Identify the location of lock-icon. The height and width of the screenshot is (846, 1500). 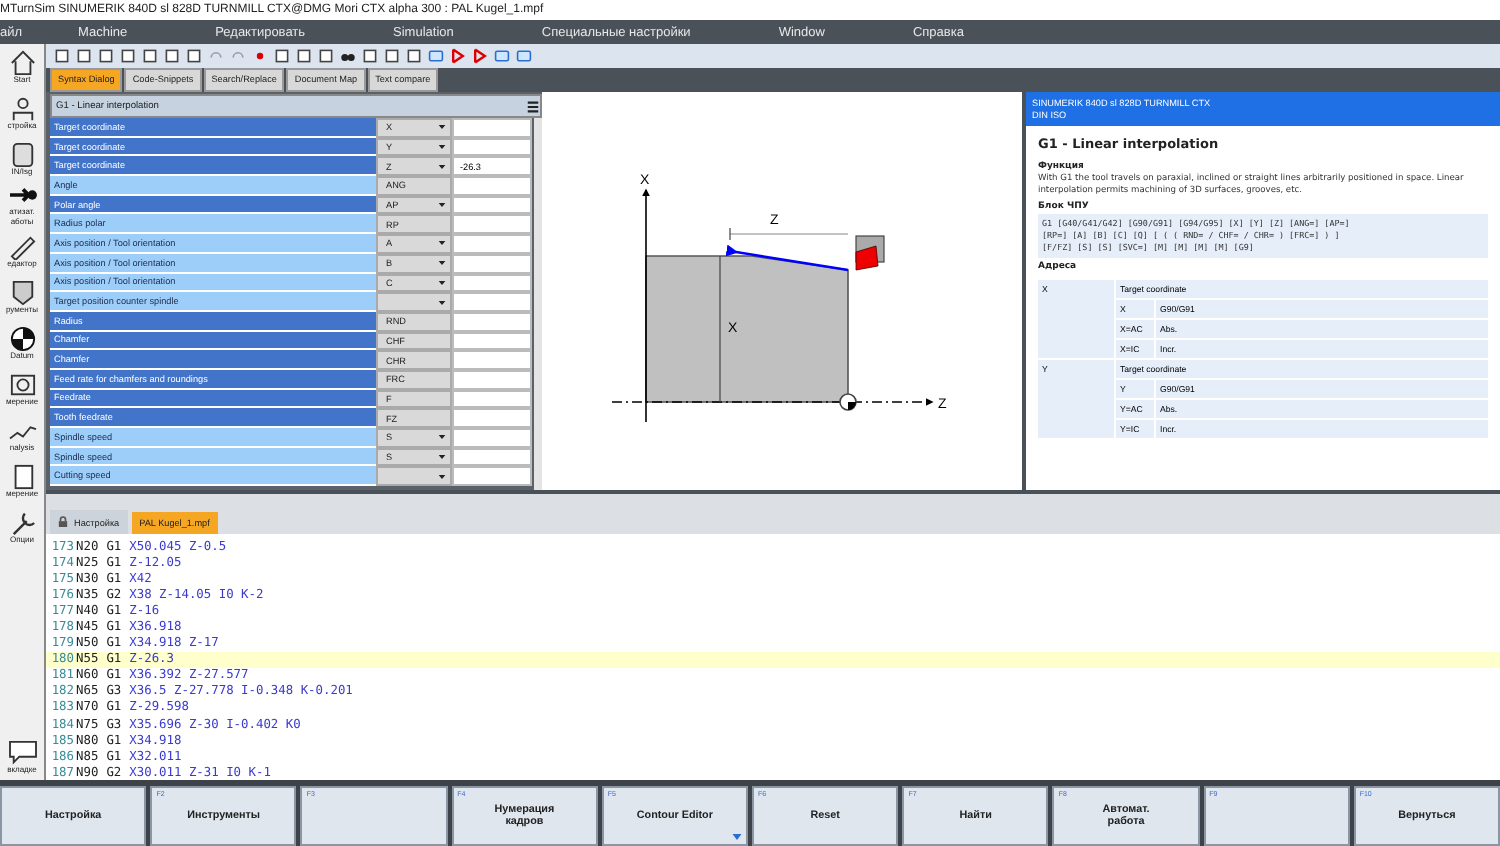
(63, 522).